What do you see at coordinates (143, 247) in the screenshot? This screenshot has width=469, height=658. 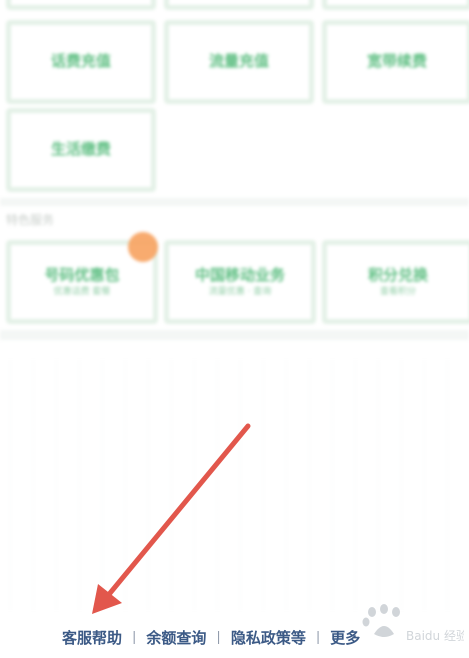 I see `orange-badge-icon` at bounding box center [143, 247].